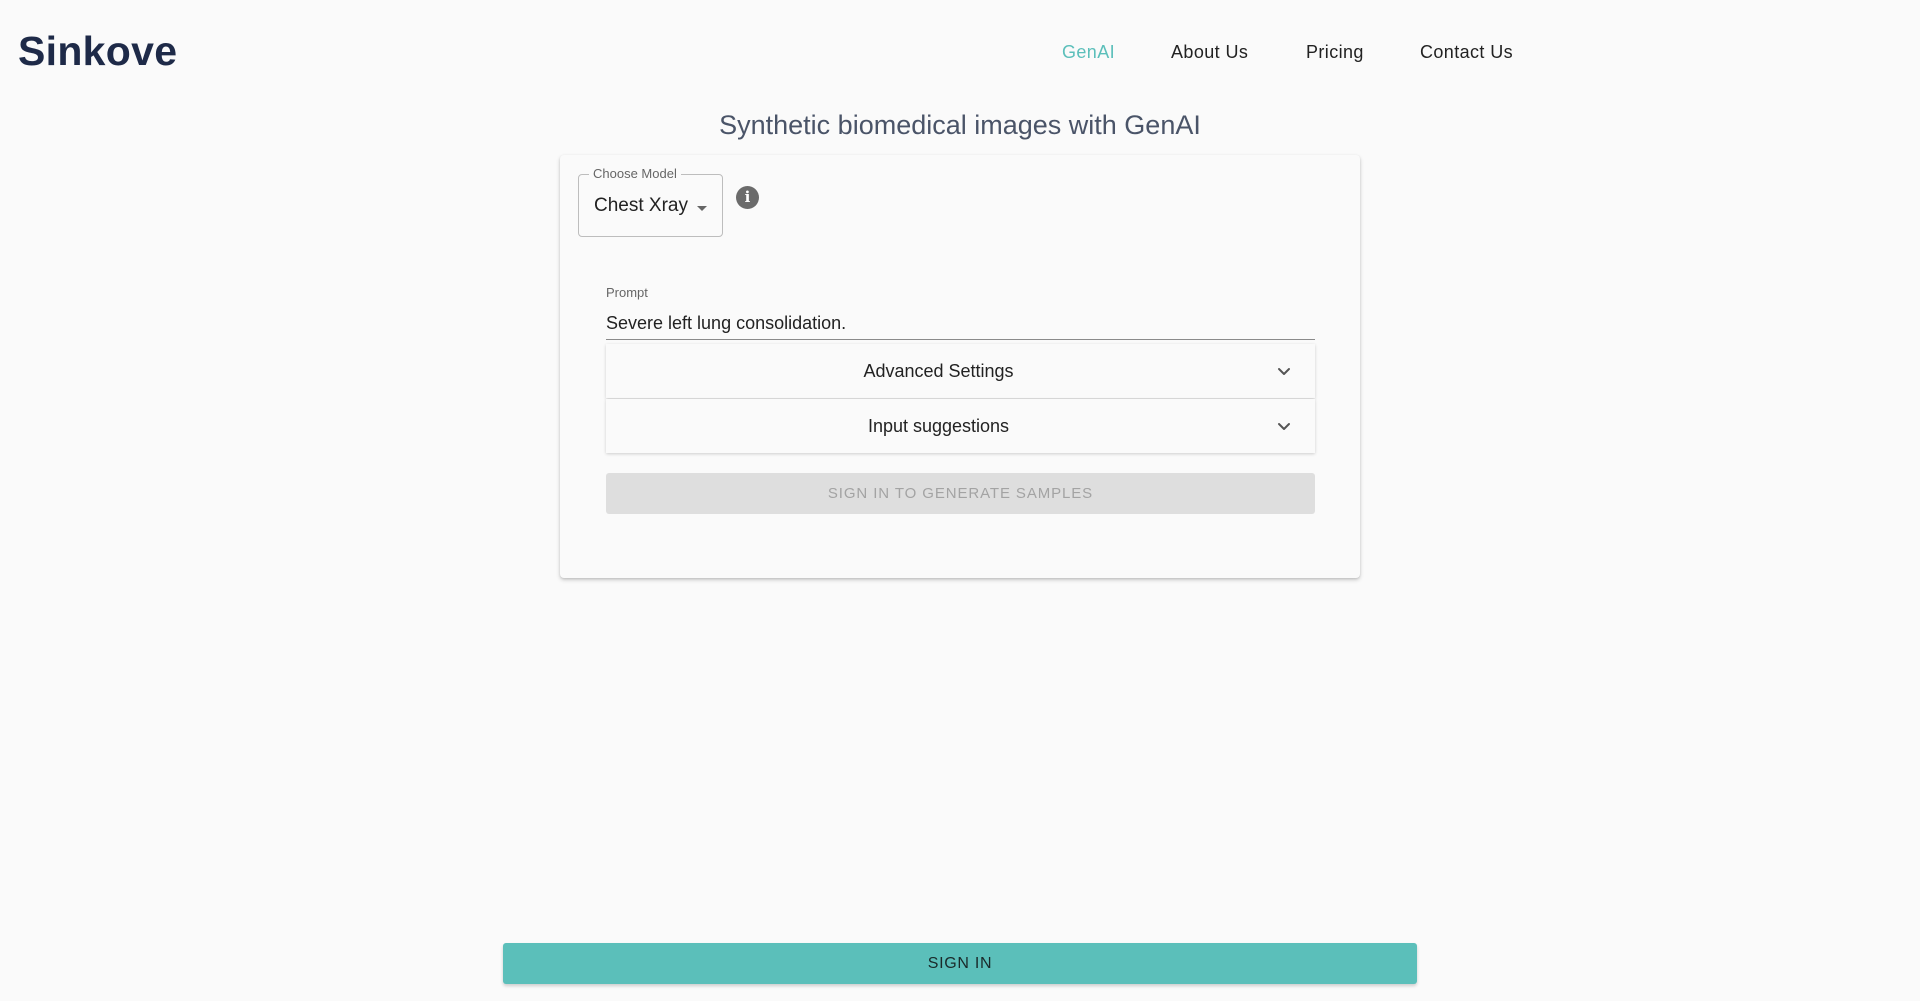 This screenshot has width=1920, height=1001. What do you see at coordinates (97, 51) in the screenshot?
I see `brand-logo: Sinkove` at bounding box center [97, 51].